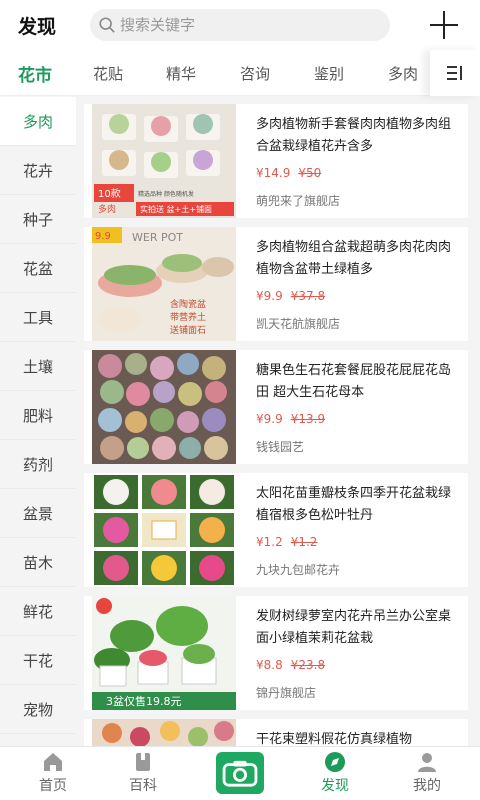  What do you see at coordinates (255, 73) in the screenshot?
I see `tab-consult: 咨询` at bounding box center [255, 73].